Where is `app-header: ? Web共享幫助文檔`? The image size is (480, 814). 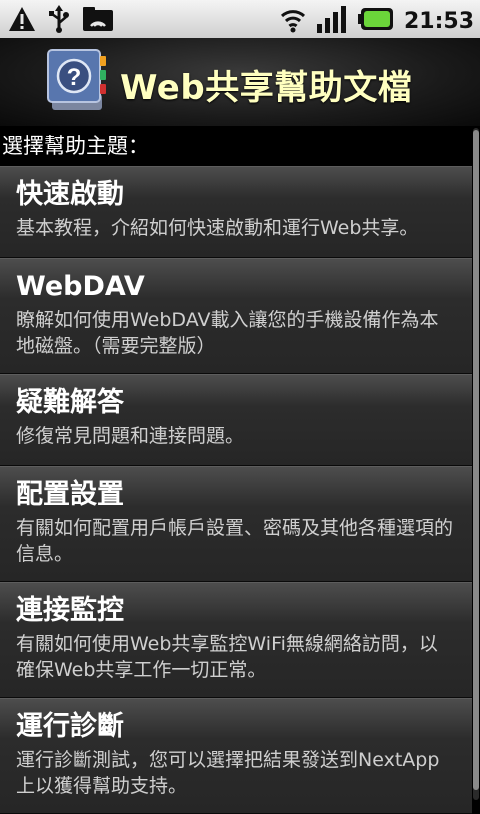 app-header: ? Web共享幫助文檔 is located at coordinates (240, 82).